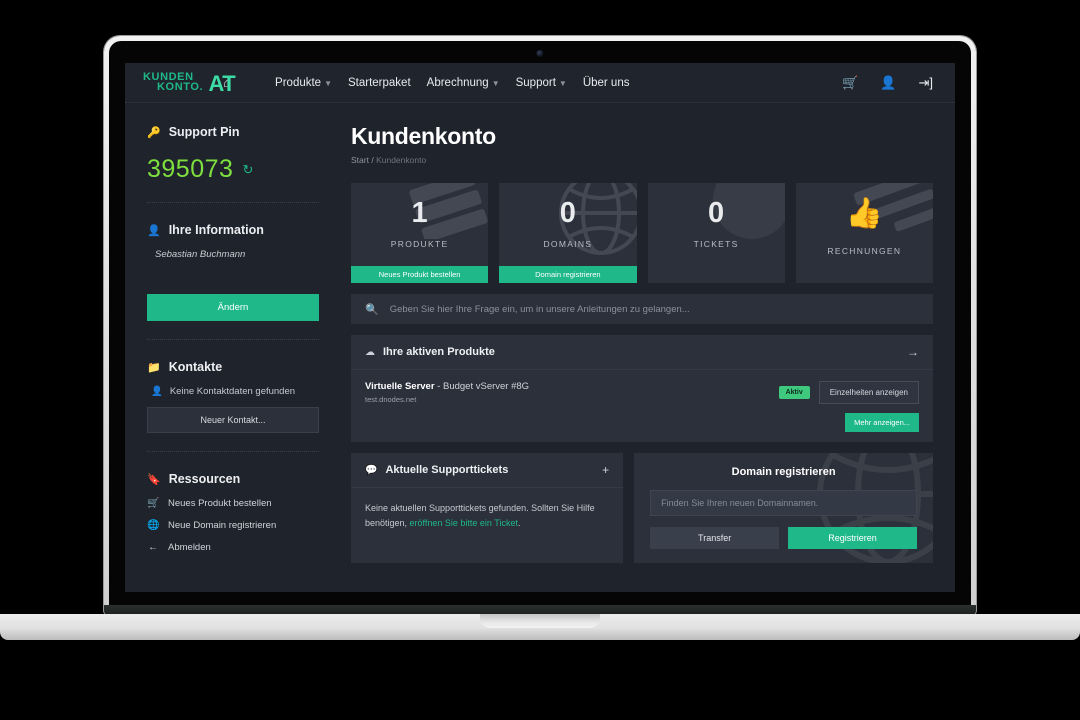 Image resolution: width=1080 pixels, height=720 pixels. What do you see at coordinates (419, 213) in the screenshot?
I see `stat-value-produkte: 1` at bounding box center [419, 213].